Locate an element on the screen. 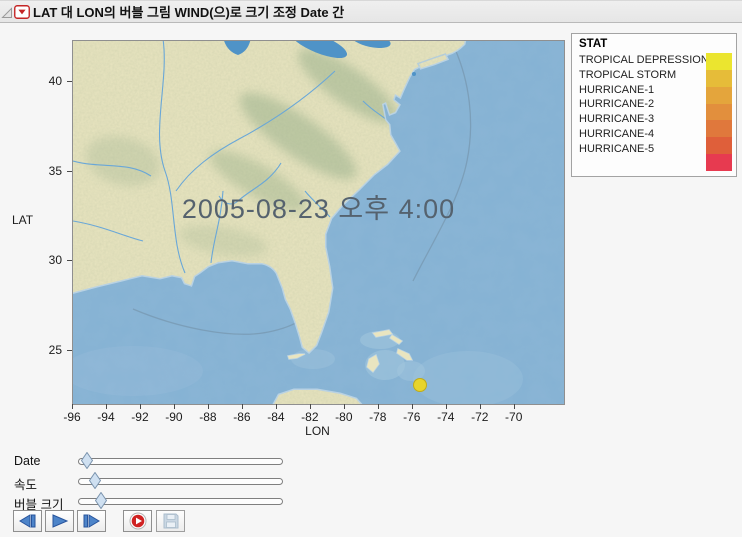 The width and height of the screenshot is (742, 537). step-forward-button is located at coordinates (91, 521).